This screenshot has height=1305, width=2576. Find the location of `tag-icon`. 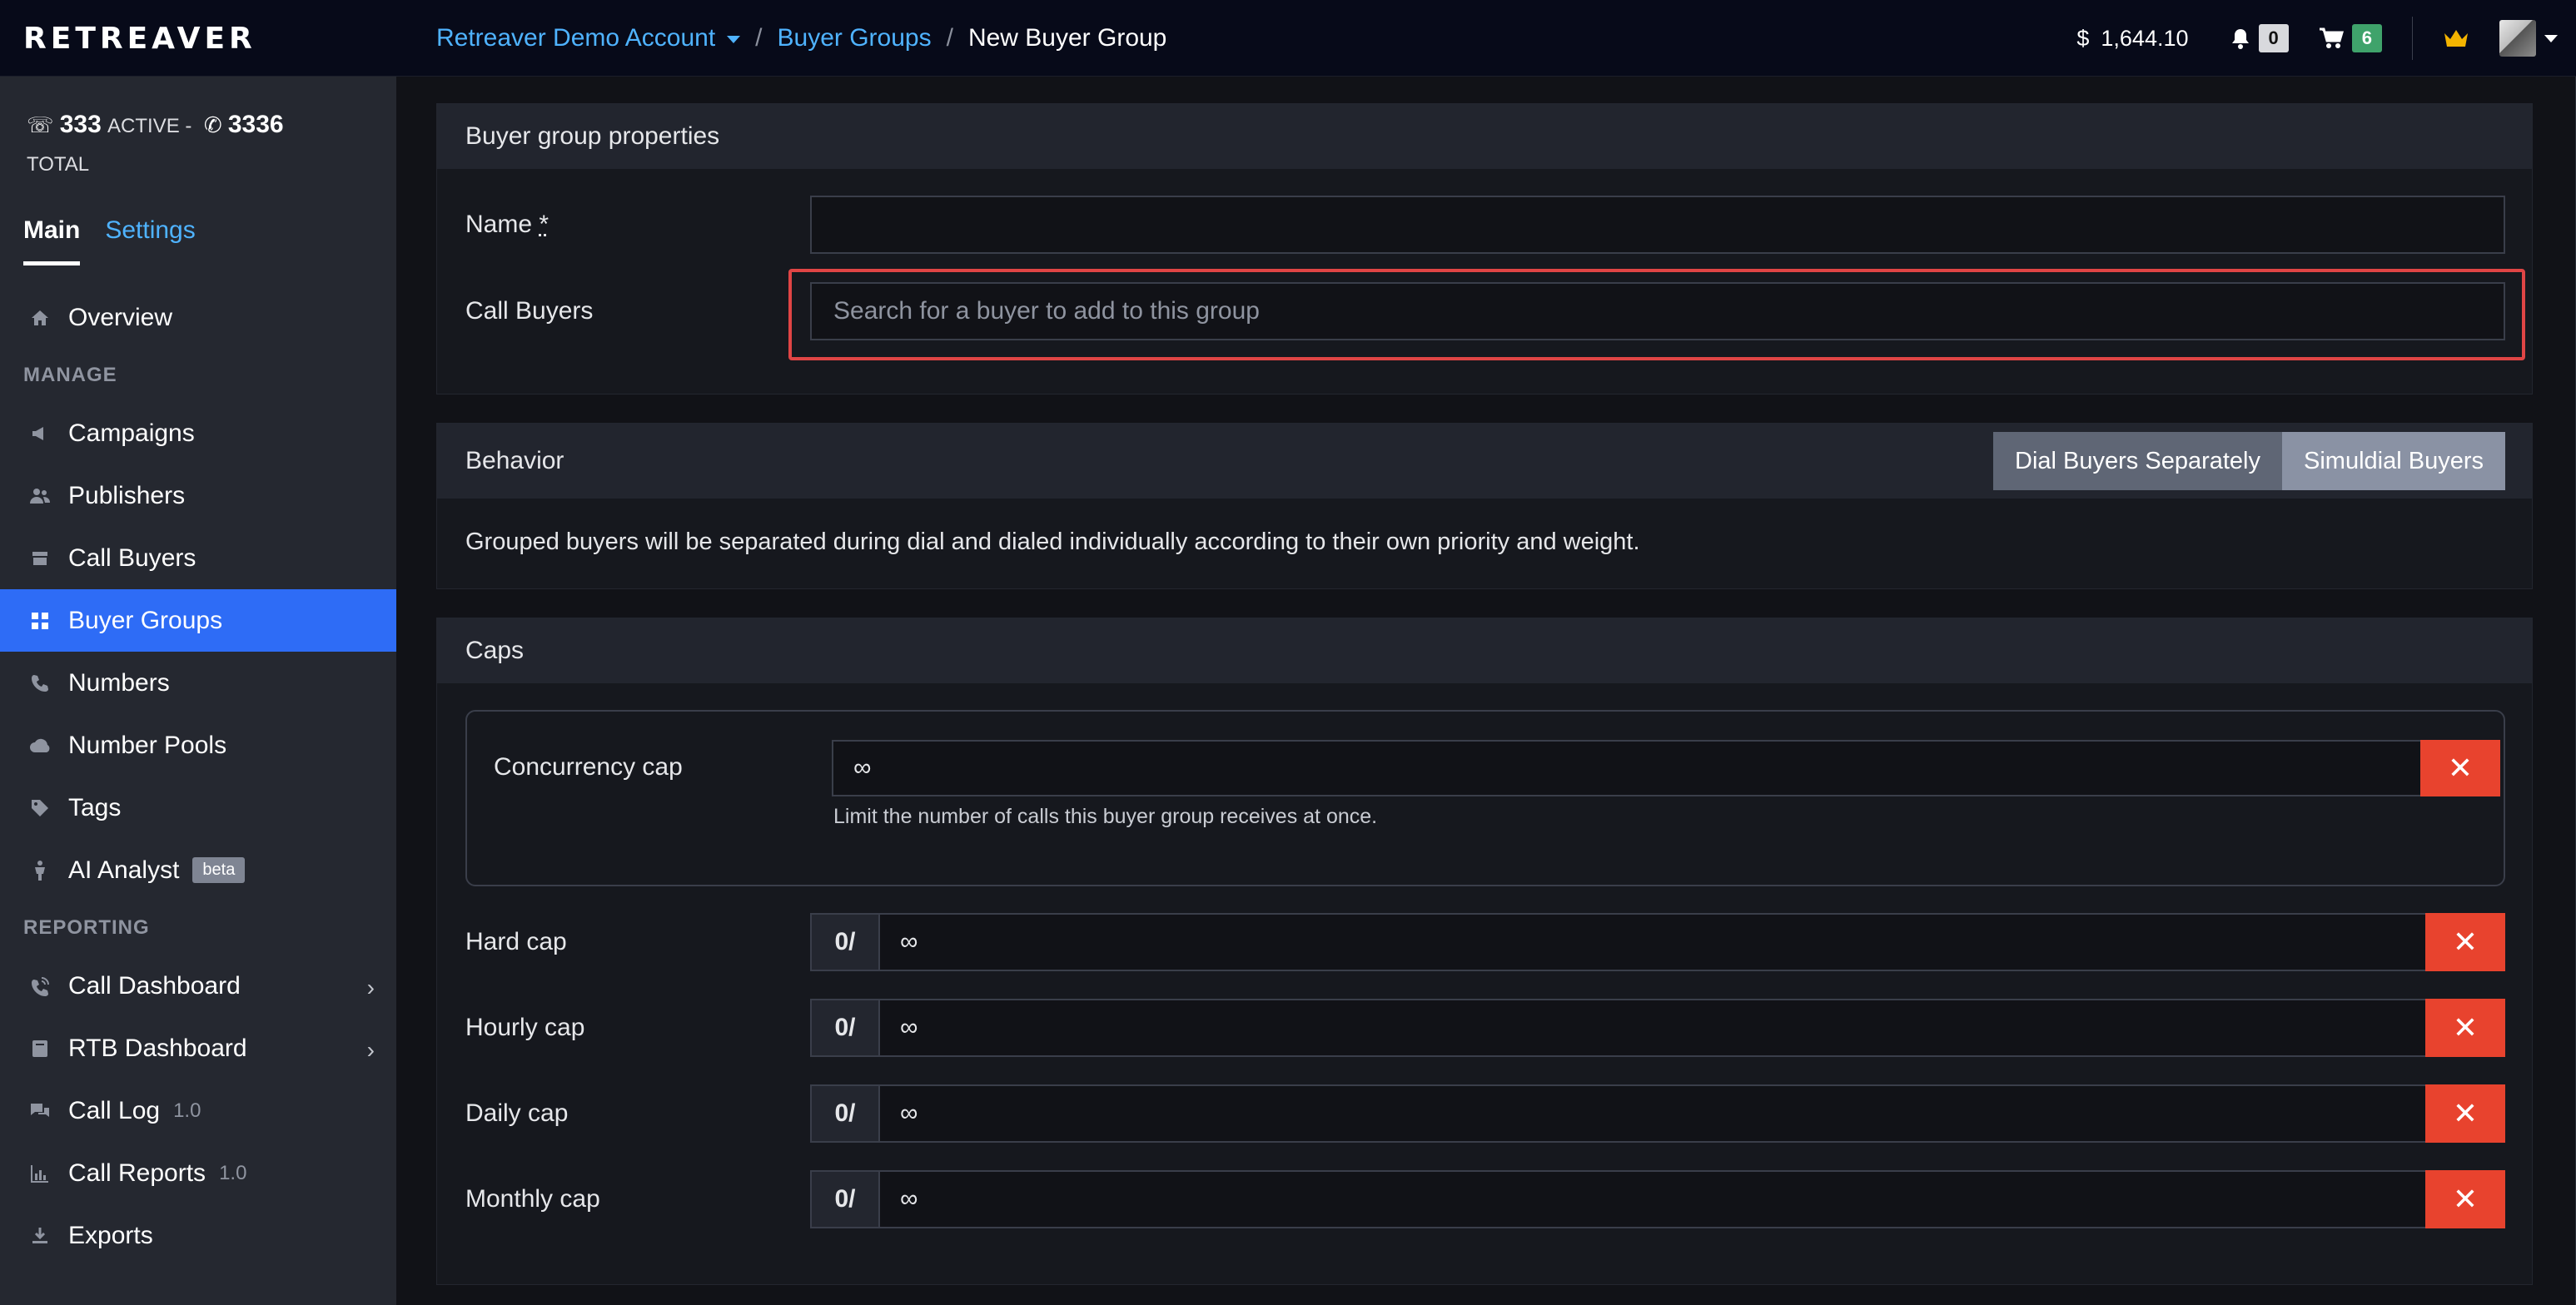

tag-icon is located at coordinates (40, 808).